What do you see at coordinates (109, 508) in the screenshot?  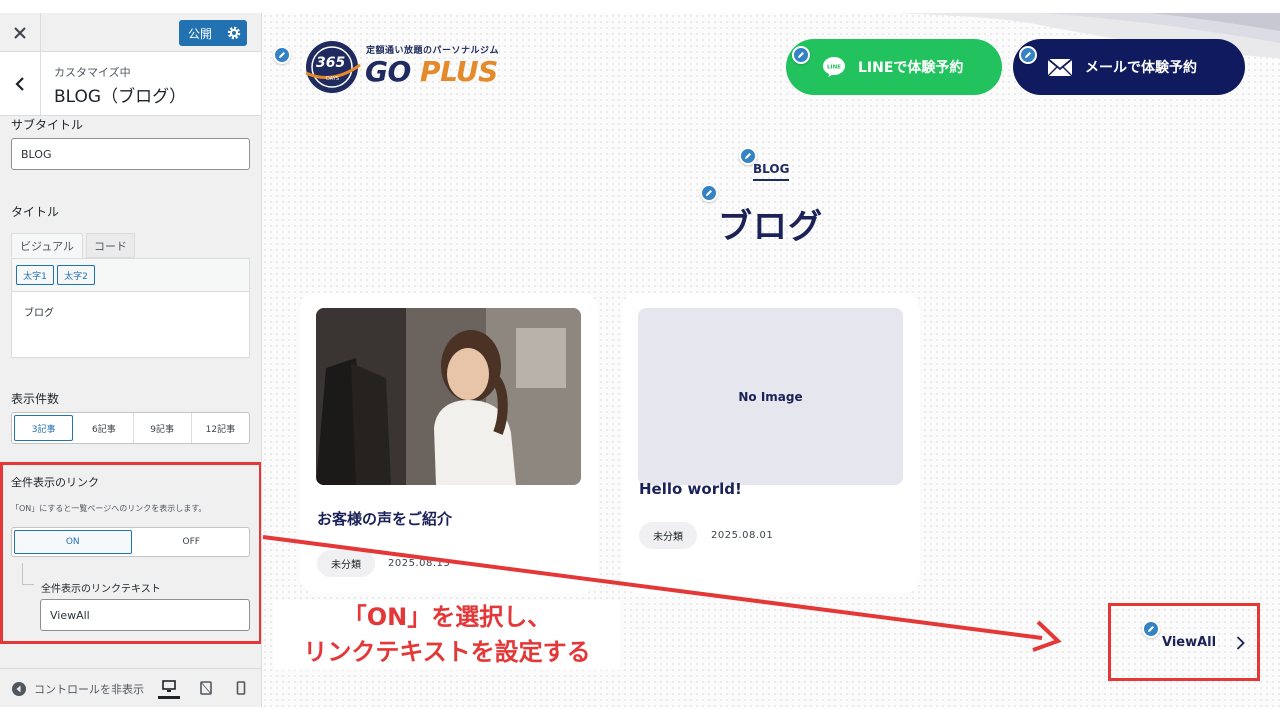 I see `link-description: 「ON」にすると一覧ページへのリンクを表示します。` at bounding box center [109, 508].